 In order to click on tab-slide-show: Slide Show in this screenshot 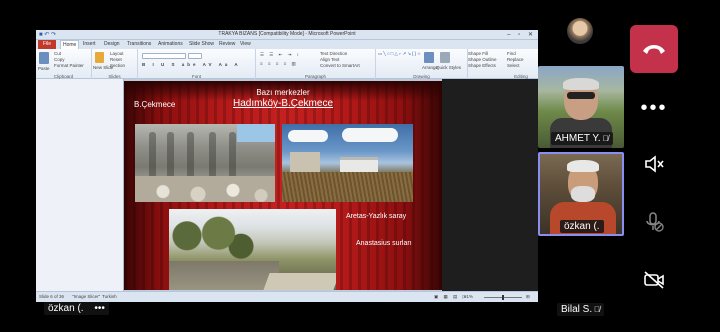, I will do `click(201, 44)`.